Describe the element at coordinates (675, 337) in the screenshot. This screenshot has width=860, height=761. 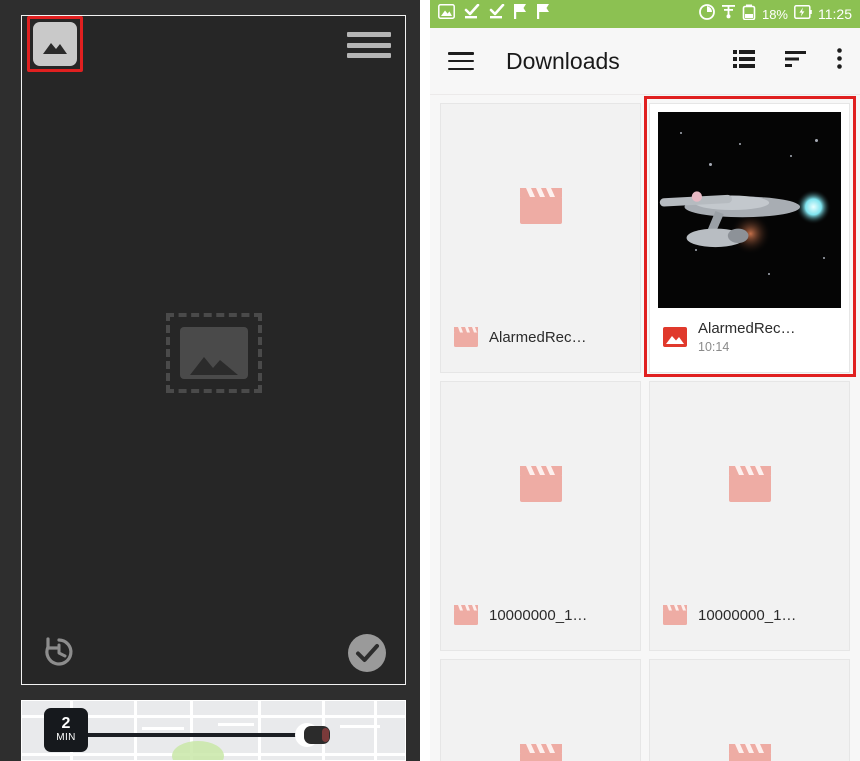
I see `image-icon` at that location.